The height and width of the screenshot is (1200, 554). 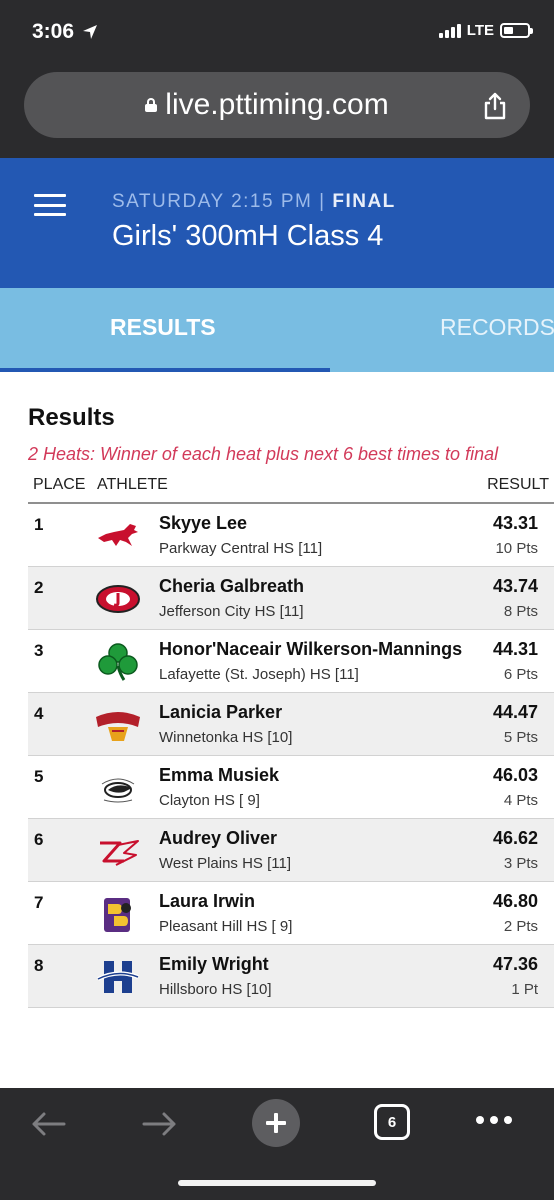 I want to click on athlete-school: Lafayette (St. Joseph) HS [11], so click(x=259, y=674).